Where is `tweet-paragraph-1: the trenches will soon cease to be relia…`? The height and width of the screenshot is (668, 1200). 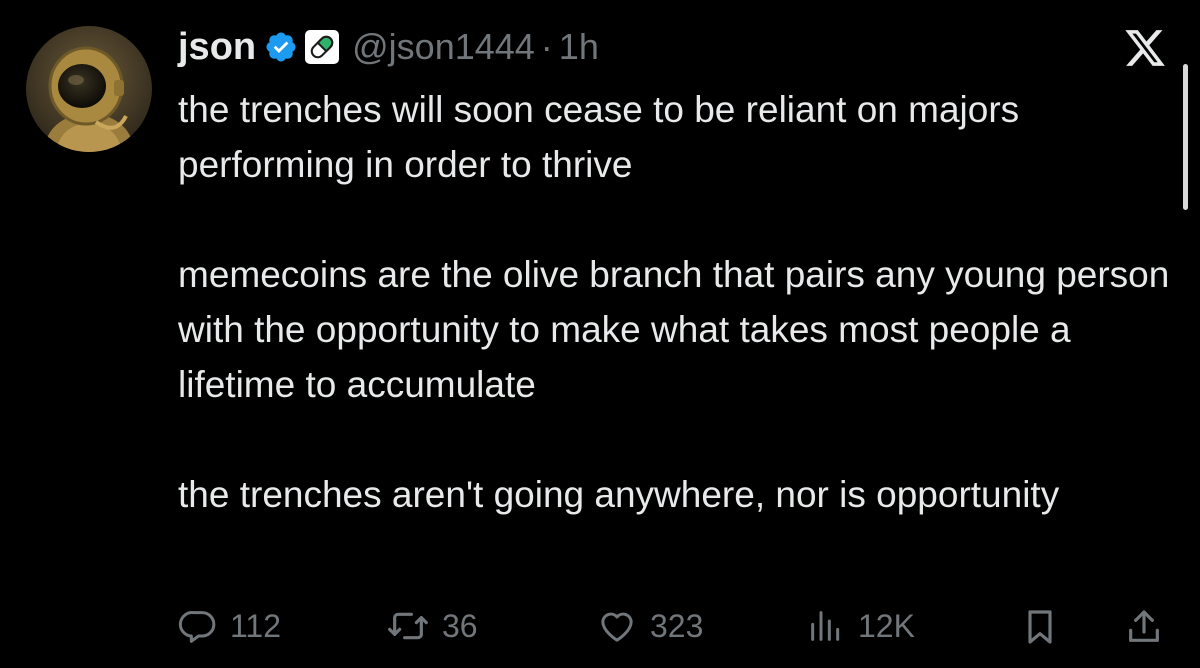
tweet-paragraph-1: the trenches will soon cease to be relia… is located at coordinates (599, 137).